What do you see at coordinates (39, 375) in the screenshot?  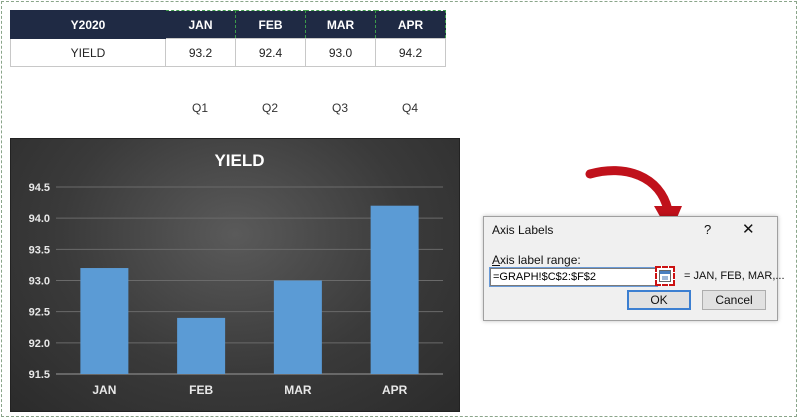 I see `y-tick-label: 91.5` at bounding box center [39, 375].